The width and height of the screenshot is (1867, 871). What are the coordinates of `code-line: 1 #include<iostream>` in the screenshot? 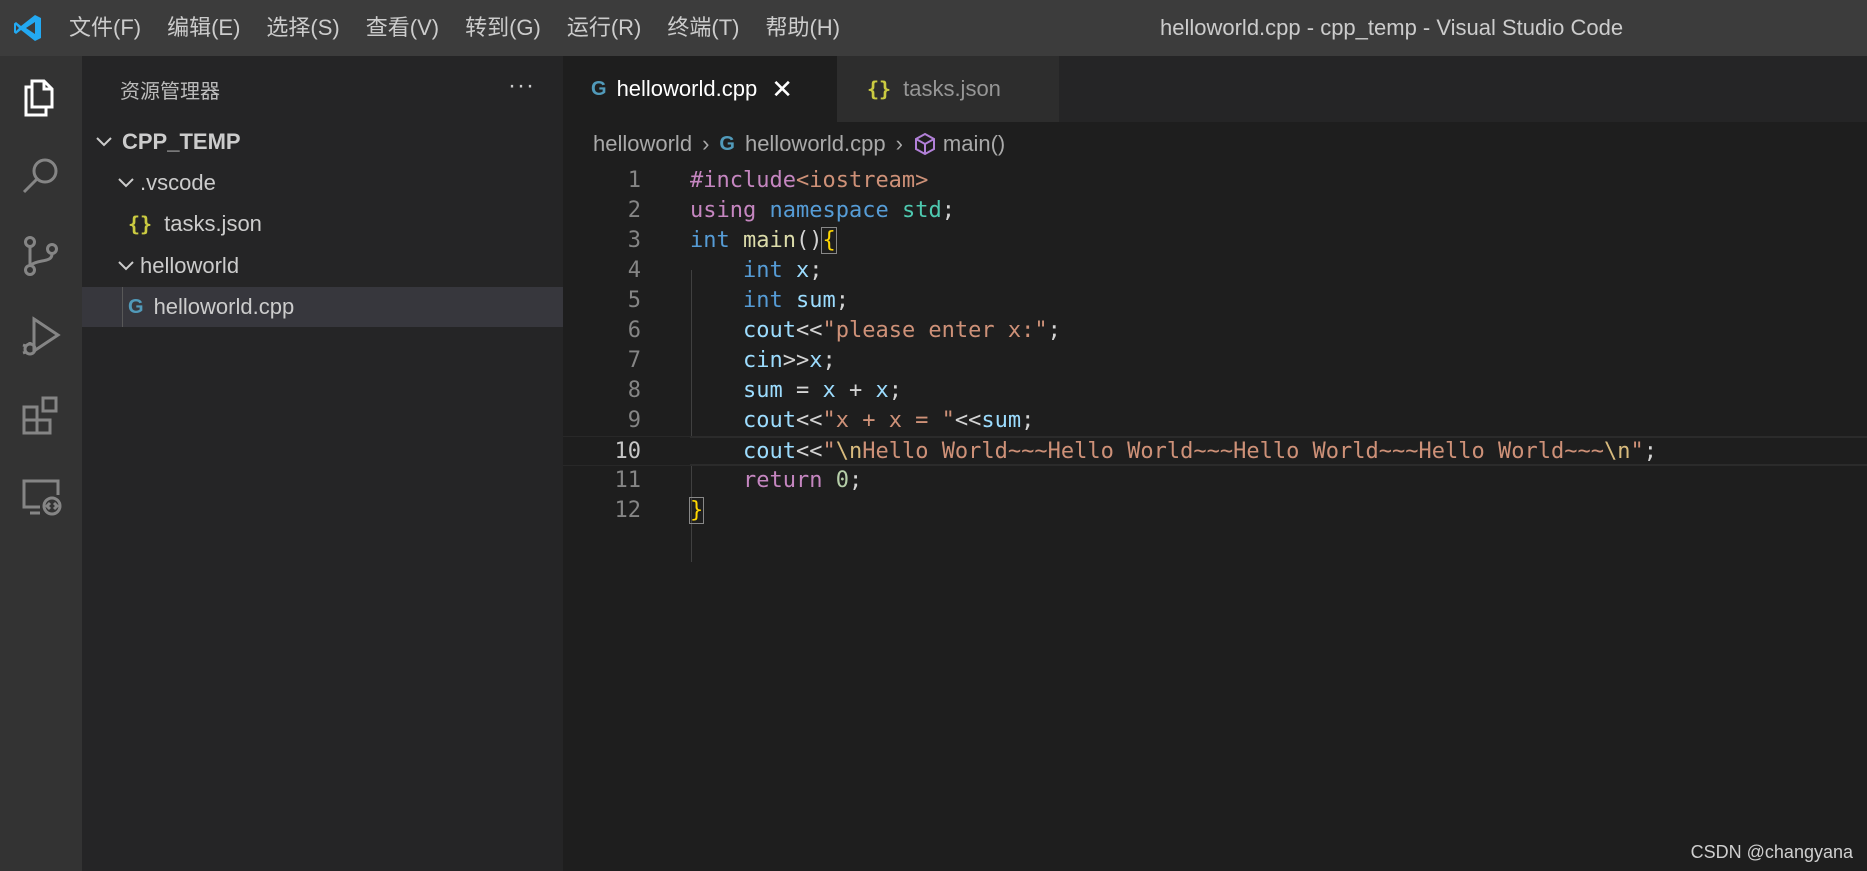 It's located at (1215, 181).